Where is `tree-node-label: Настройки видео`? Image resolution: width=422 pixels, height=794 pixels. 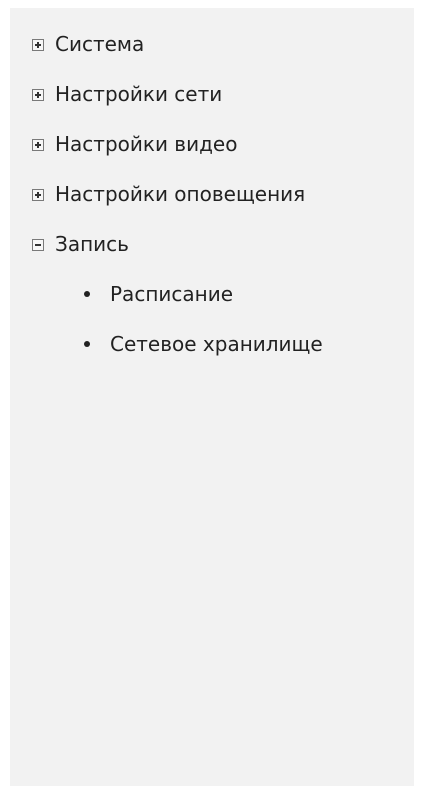
tree-node-label: Настройки видео is located at coordinates (146, 144).